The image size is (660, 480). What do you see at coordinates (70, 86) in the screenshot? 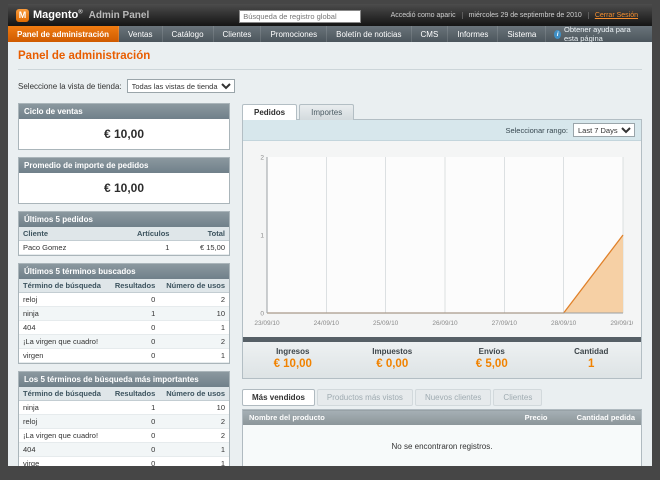
I see `store-view-label: Seleccione la vista de tienda:` at bounding box center [70, 86].